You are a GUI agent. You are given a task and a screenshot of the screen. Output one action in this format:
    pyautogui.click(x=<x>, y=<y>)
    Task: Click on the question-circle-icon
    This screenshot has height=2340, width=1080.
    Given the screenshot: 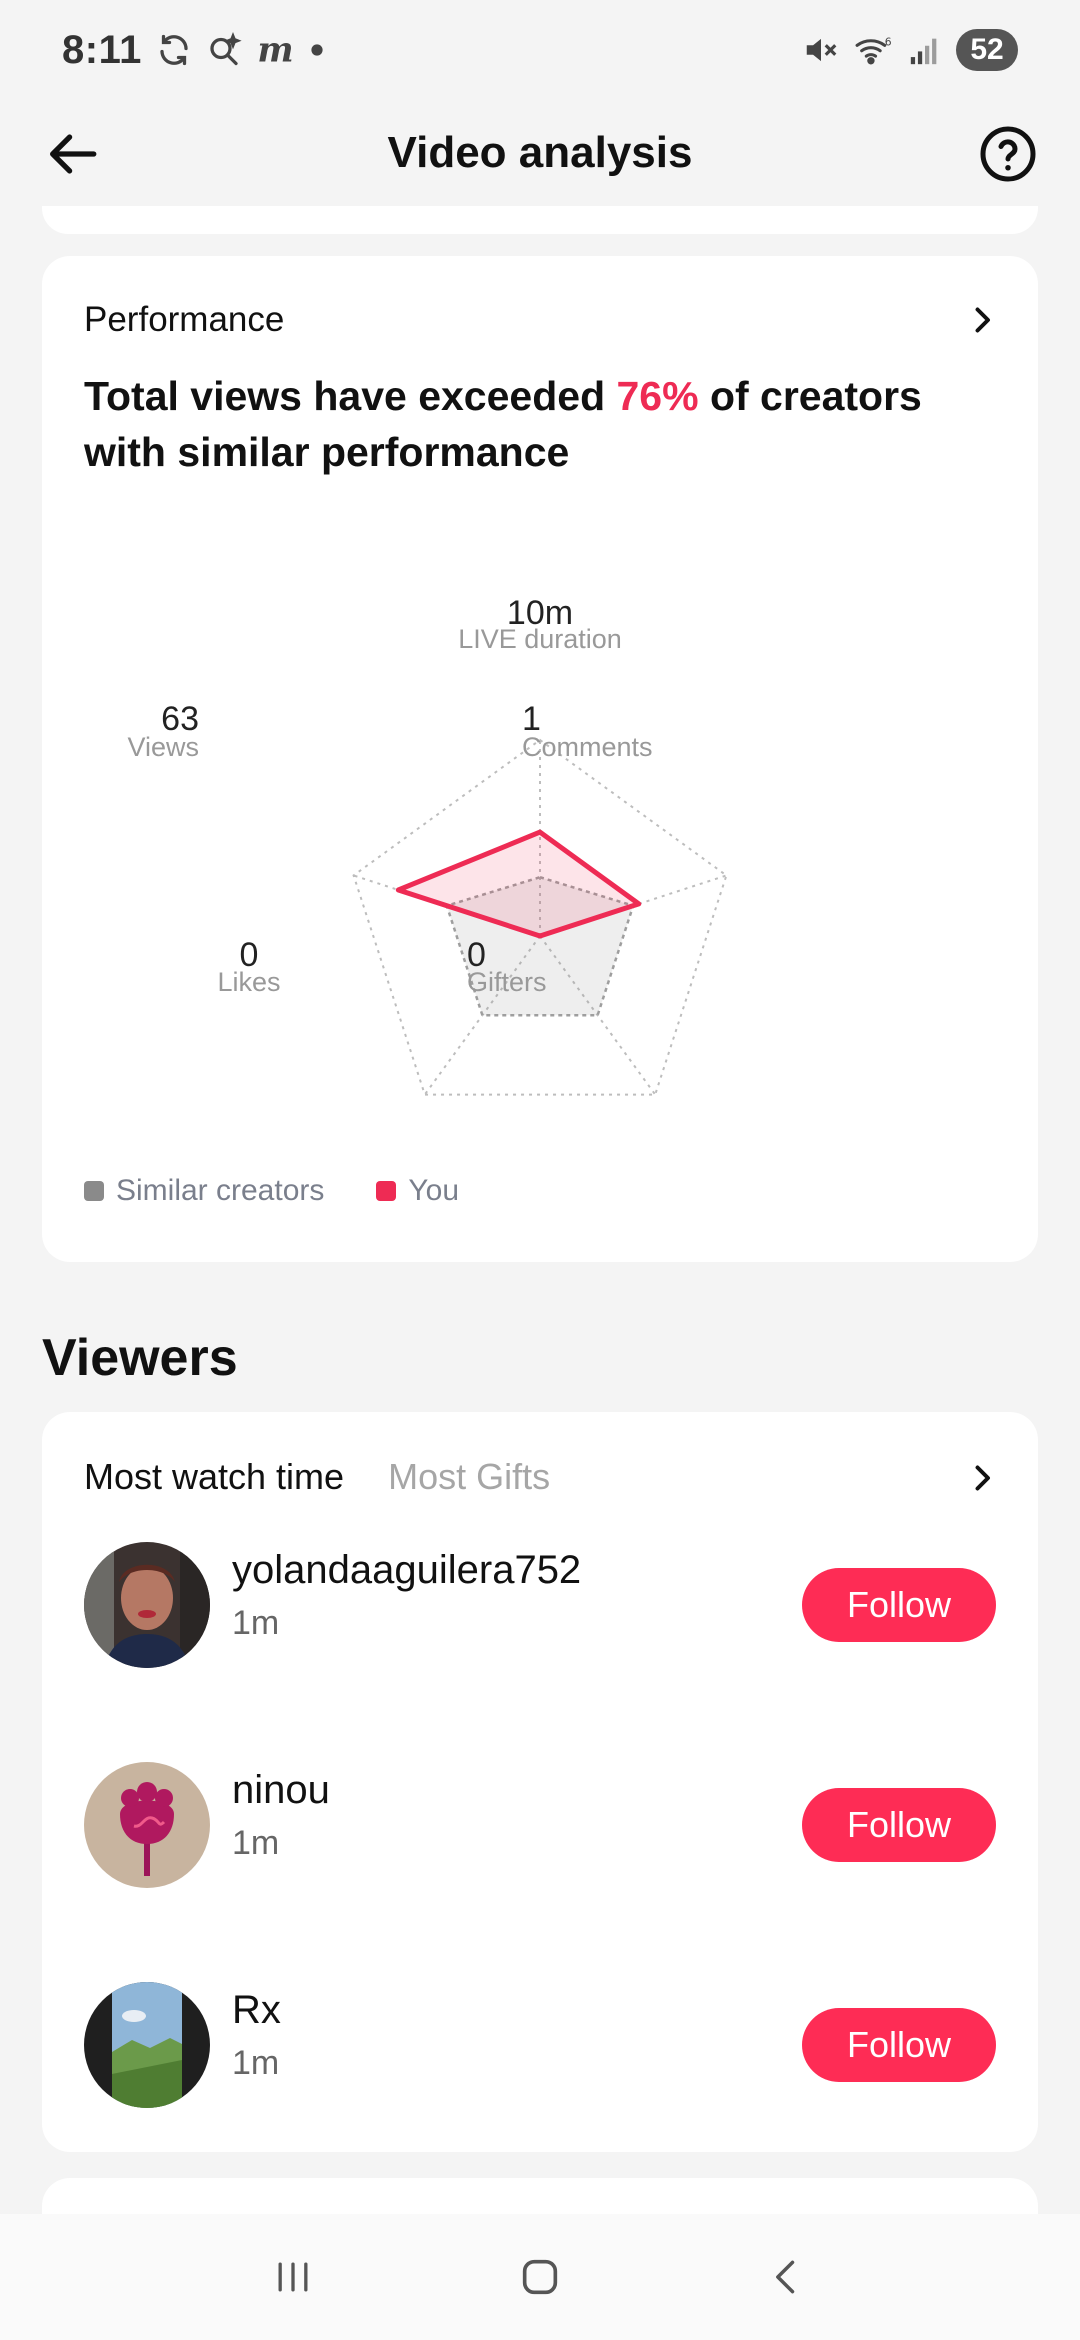 What is the action you would take?
    pyautogui.click(x=1008, y=154)
    